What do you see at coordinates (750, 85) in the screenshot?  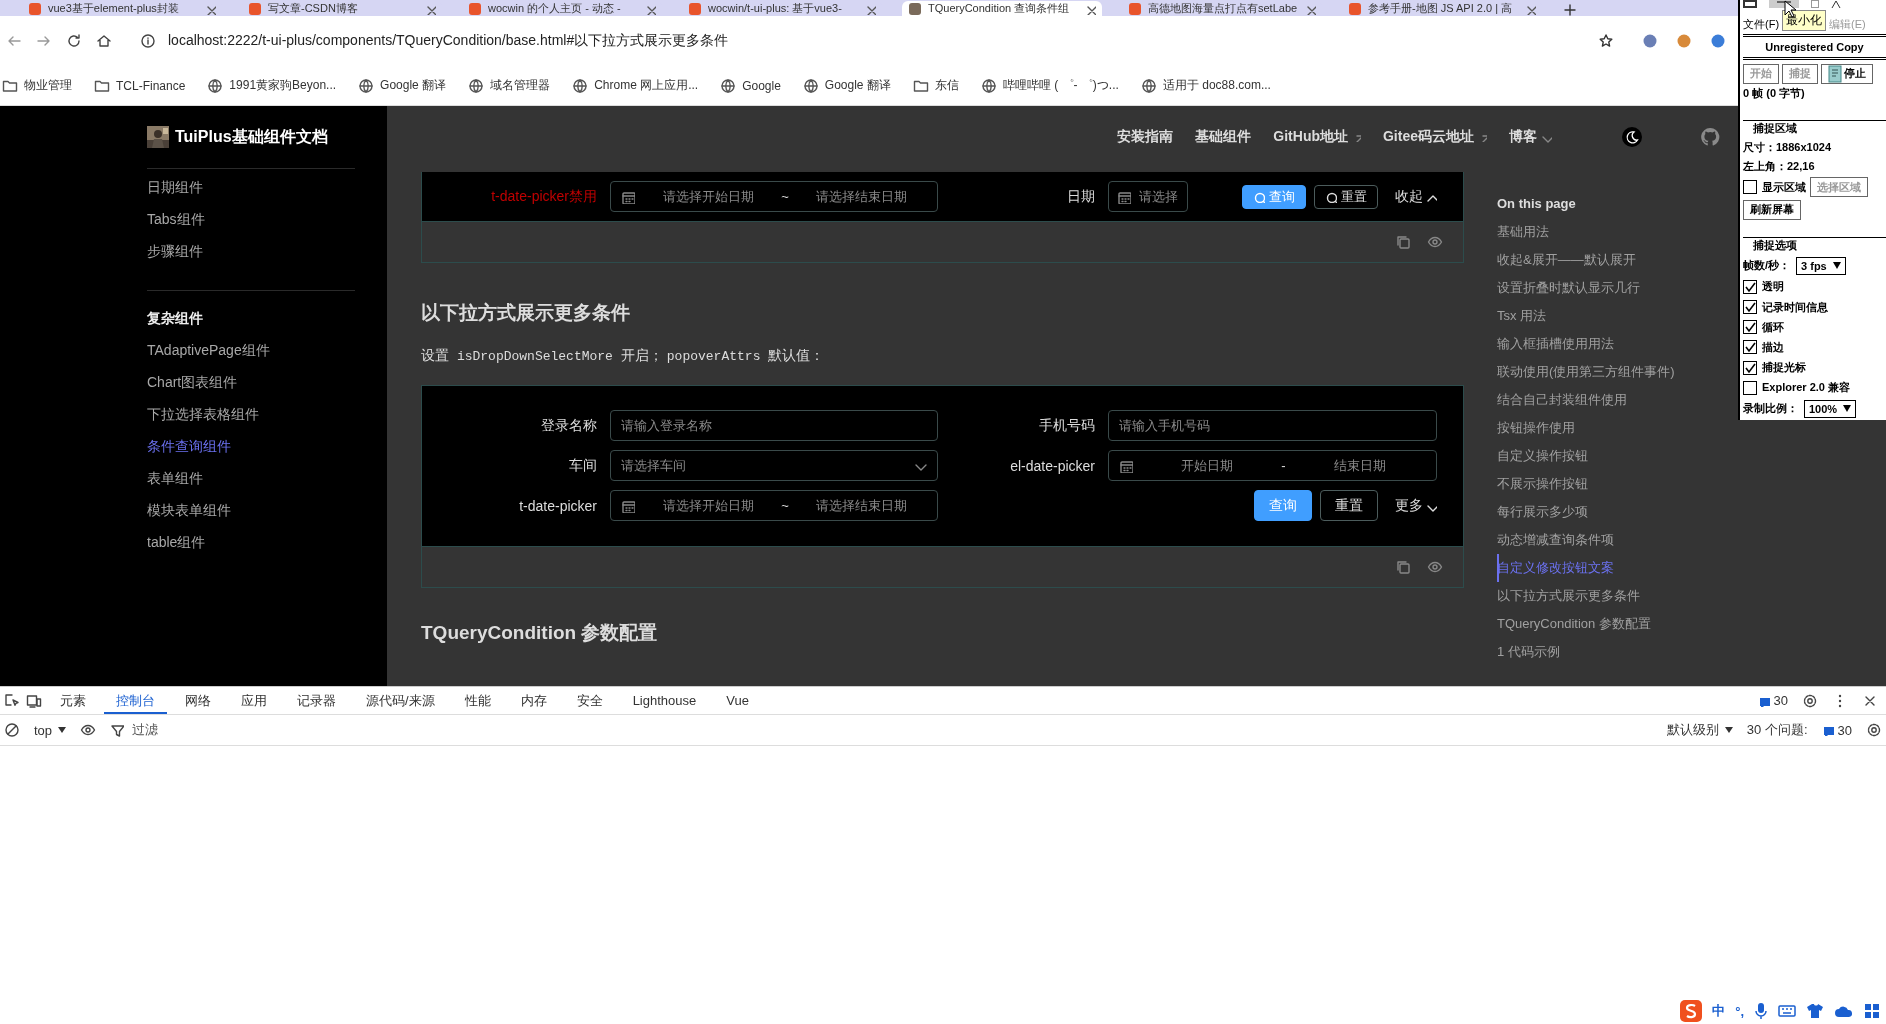 I see `bookmark: Google` at bounding box center [750, 85].